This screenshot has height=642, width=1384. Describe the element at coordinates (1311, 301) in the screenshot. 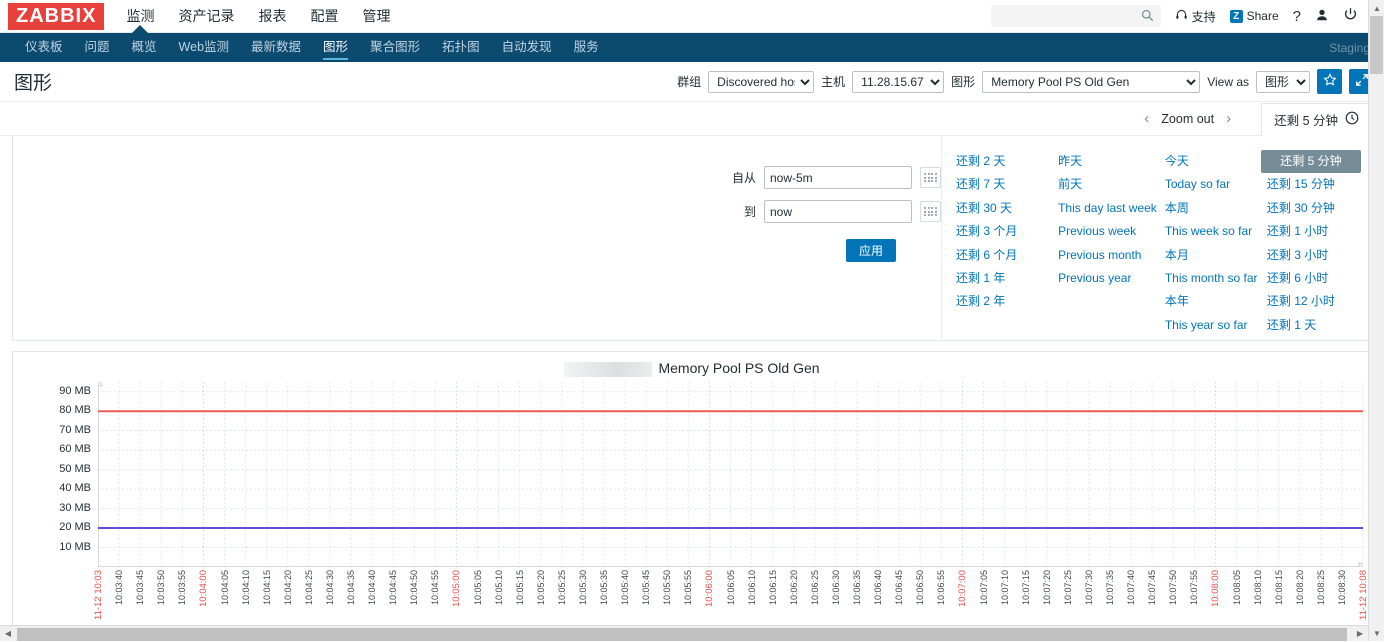

I see `quick-range-last-12-hours: 还剩 12 小时` at that location.